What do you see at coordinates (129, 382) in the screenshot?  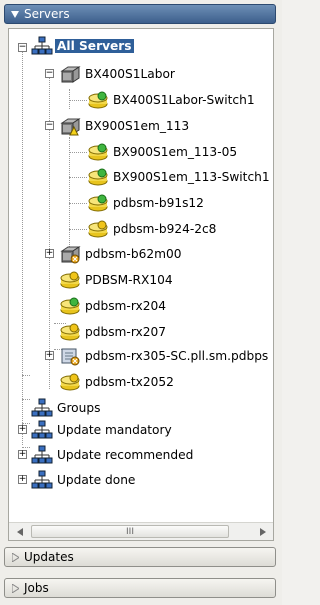 I see `tree-node-label: pdbsm-tx2052` at bounding box center [129, 382].